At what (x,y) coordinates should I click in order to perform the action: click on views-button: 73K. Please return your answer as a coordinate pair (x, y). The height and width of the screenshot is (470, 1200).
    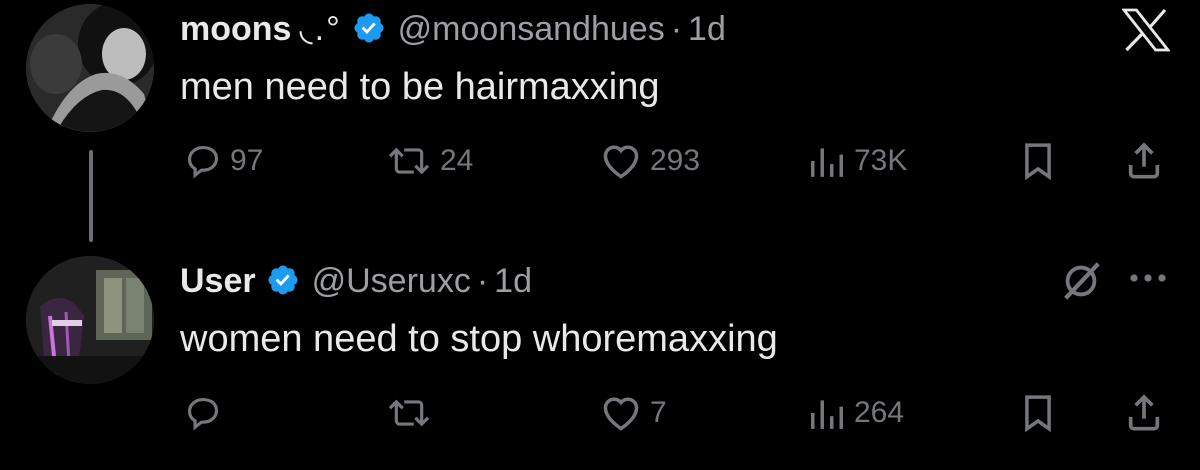
    Looking at the image, I should click on (857, 161).